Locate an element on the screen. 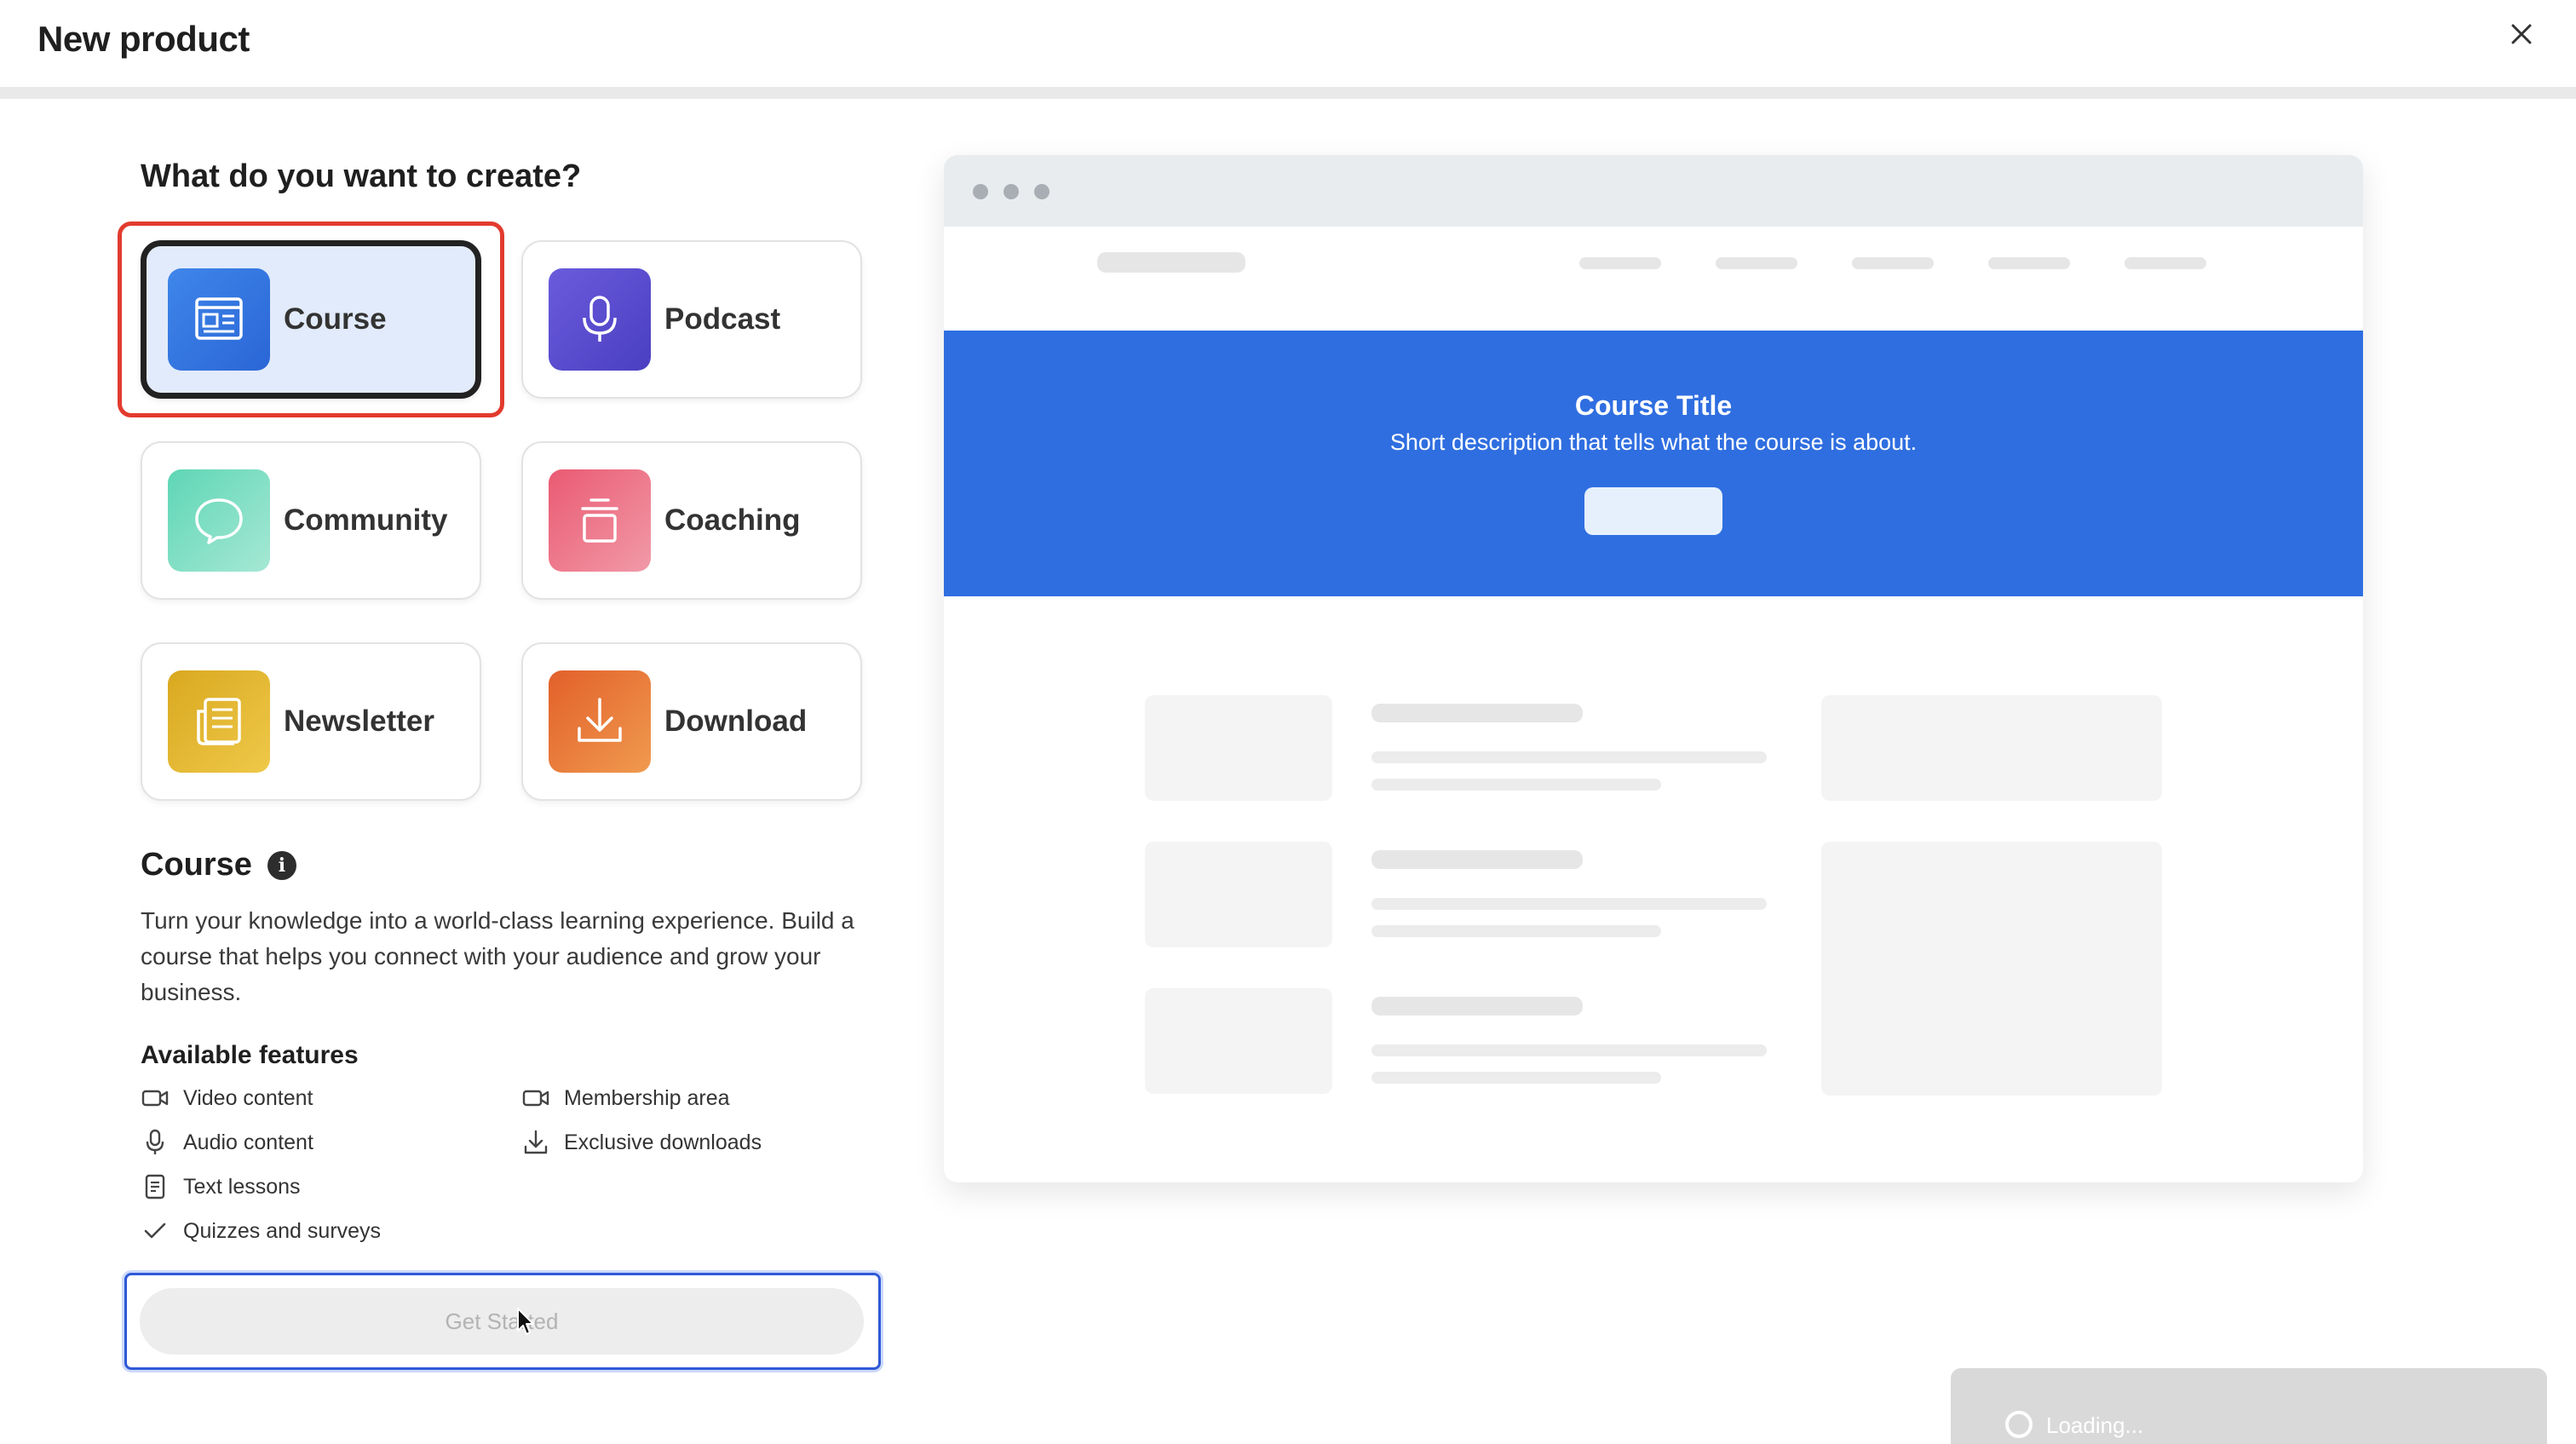 This screenshot has height=1444, width=2576. feature-item: Video content is located at coordinates (227, 1098).